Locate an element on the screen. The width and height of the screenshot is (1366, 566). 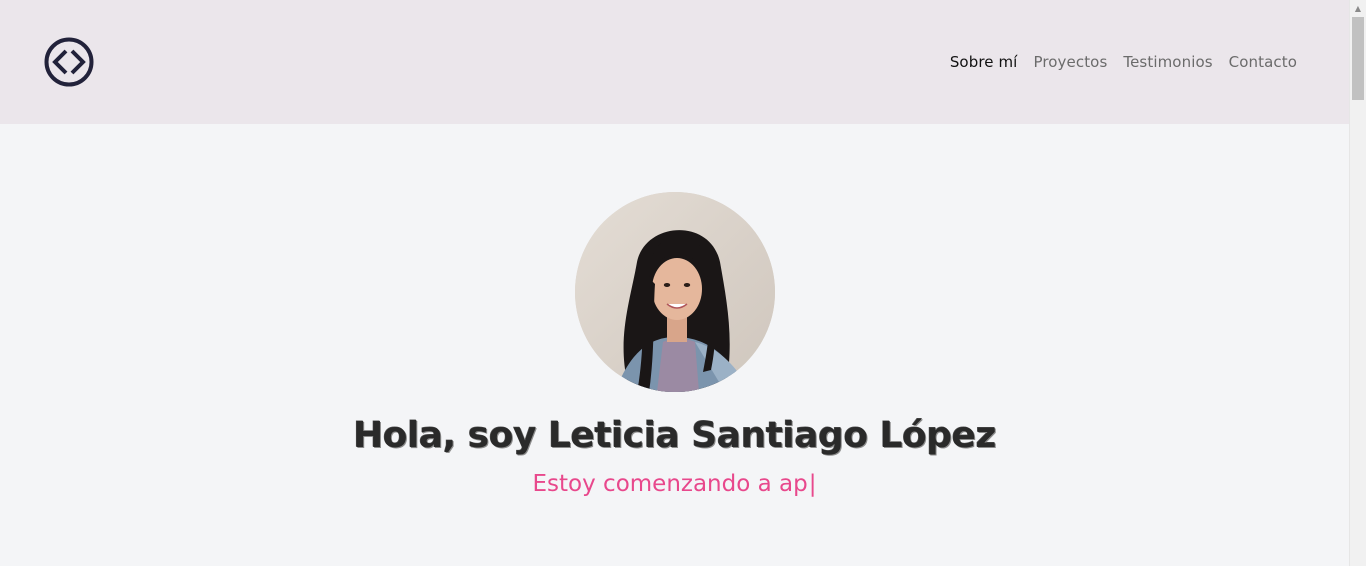
hero-title: Hola, soy Leticia Santiago López is located at coordinates (674, 435).